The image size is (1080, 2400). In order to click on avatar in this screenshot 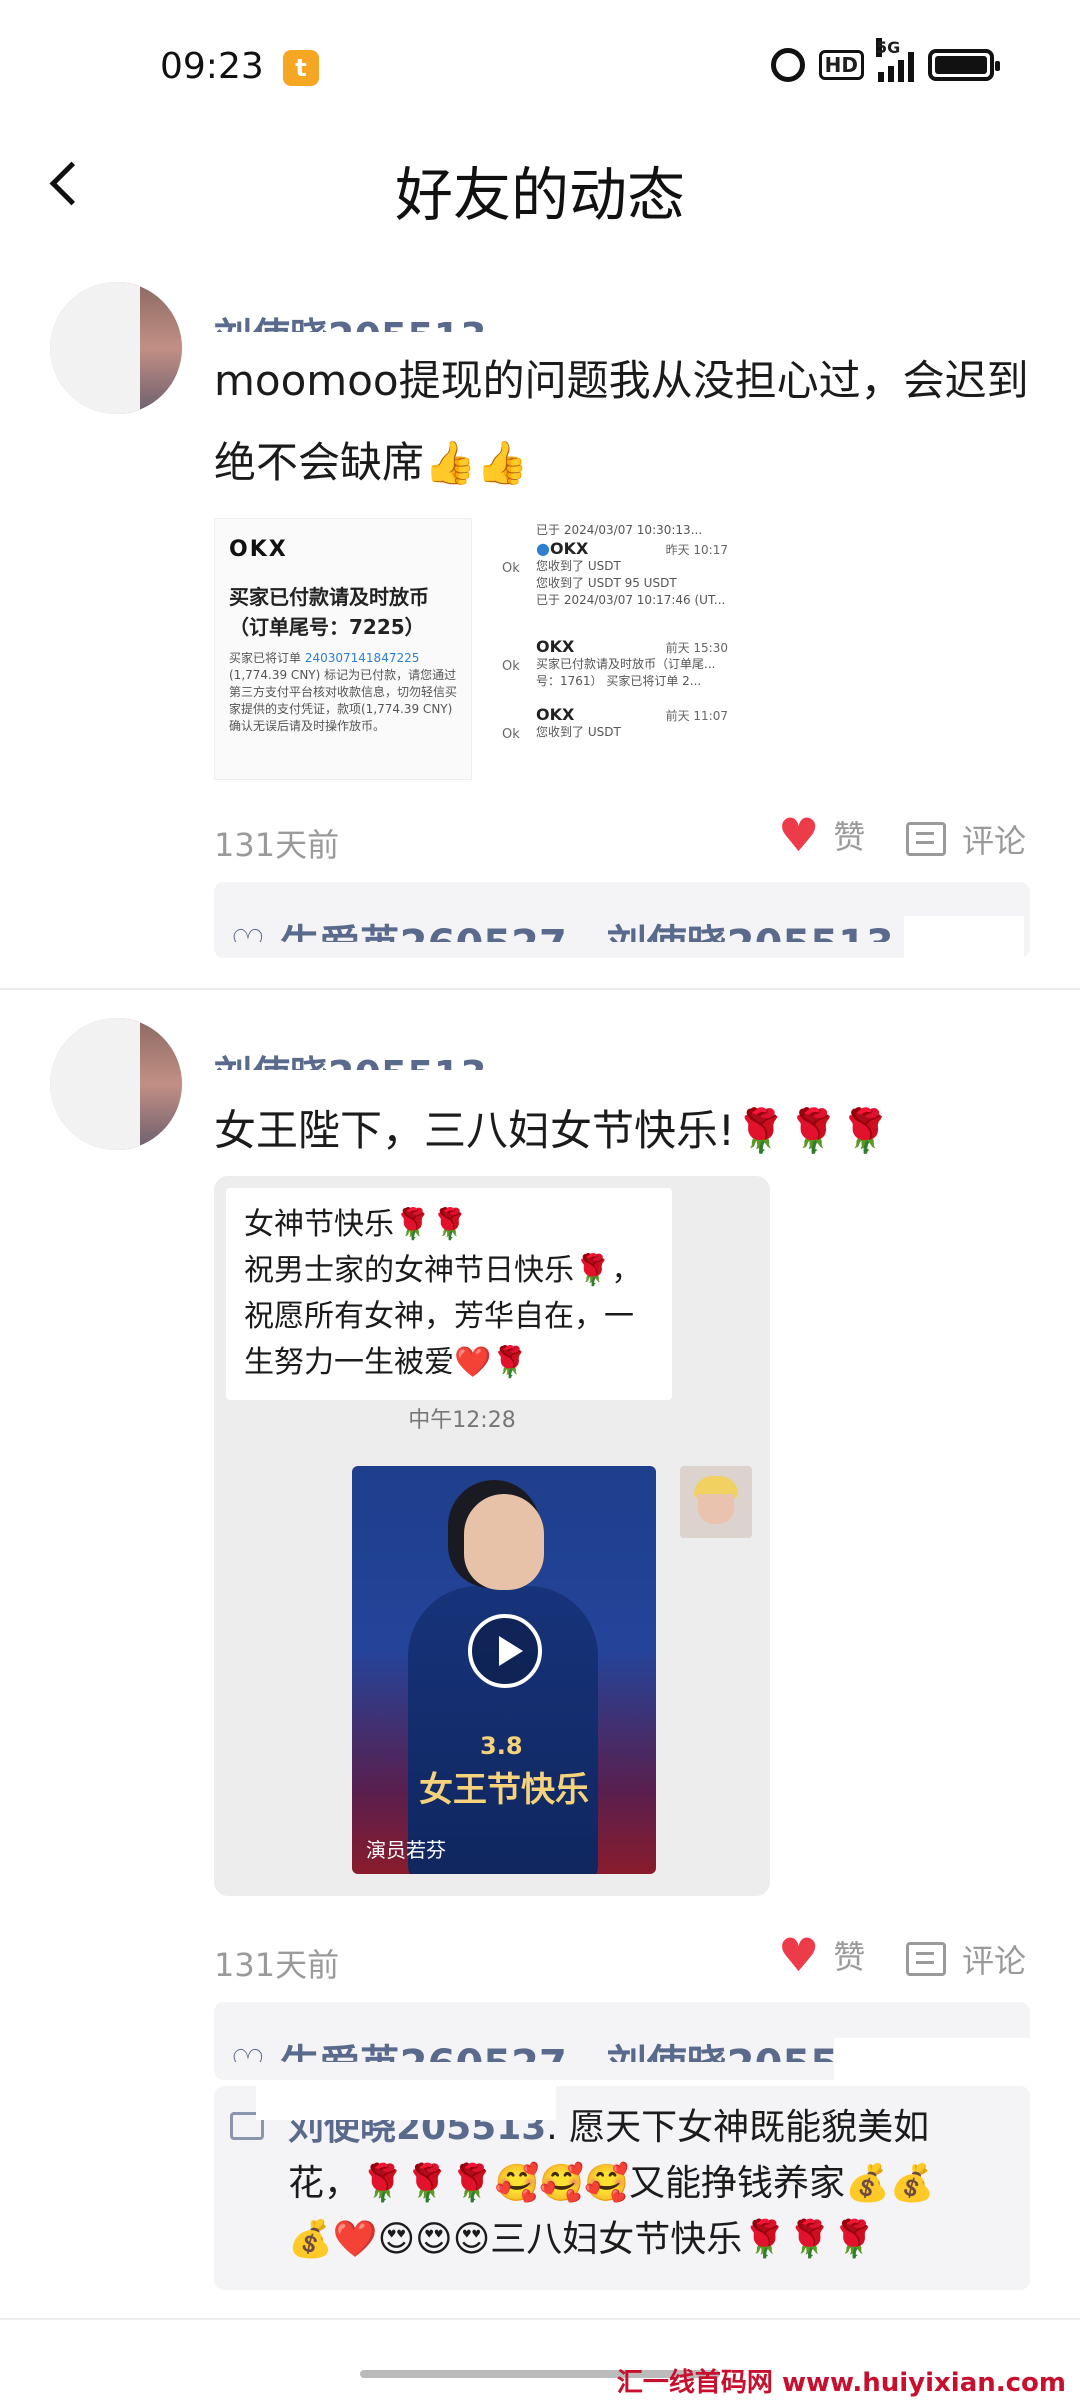, I will do `click(116, 1084)`.